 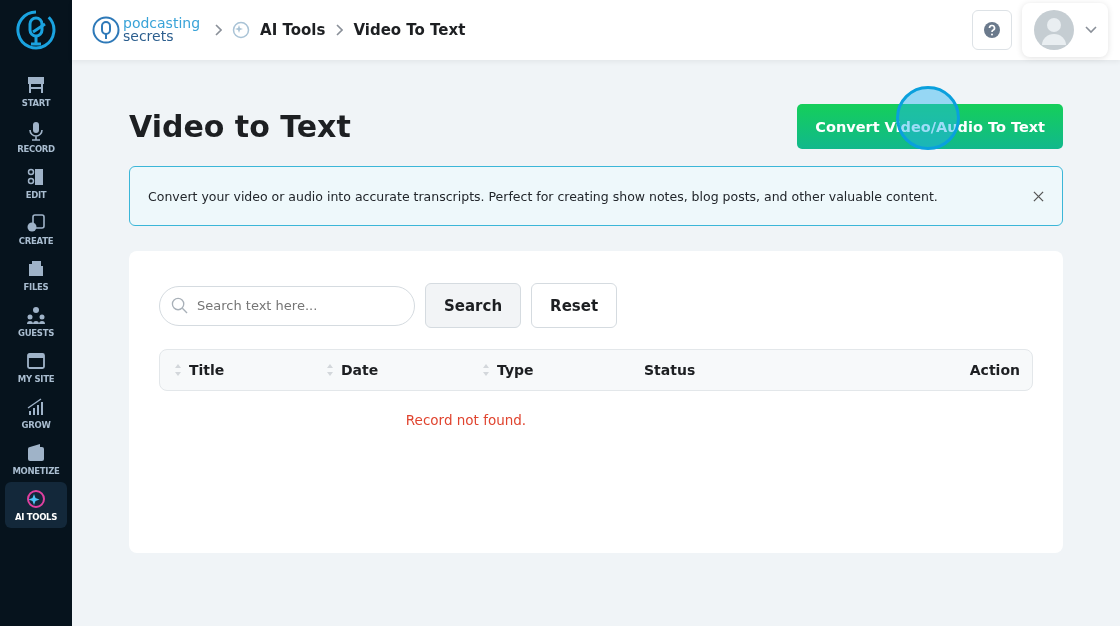 I want to click on browser-icon, so click(x=36, y=360).